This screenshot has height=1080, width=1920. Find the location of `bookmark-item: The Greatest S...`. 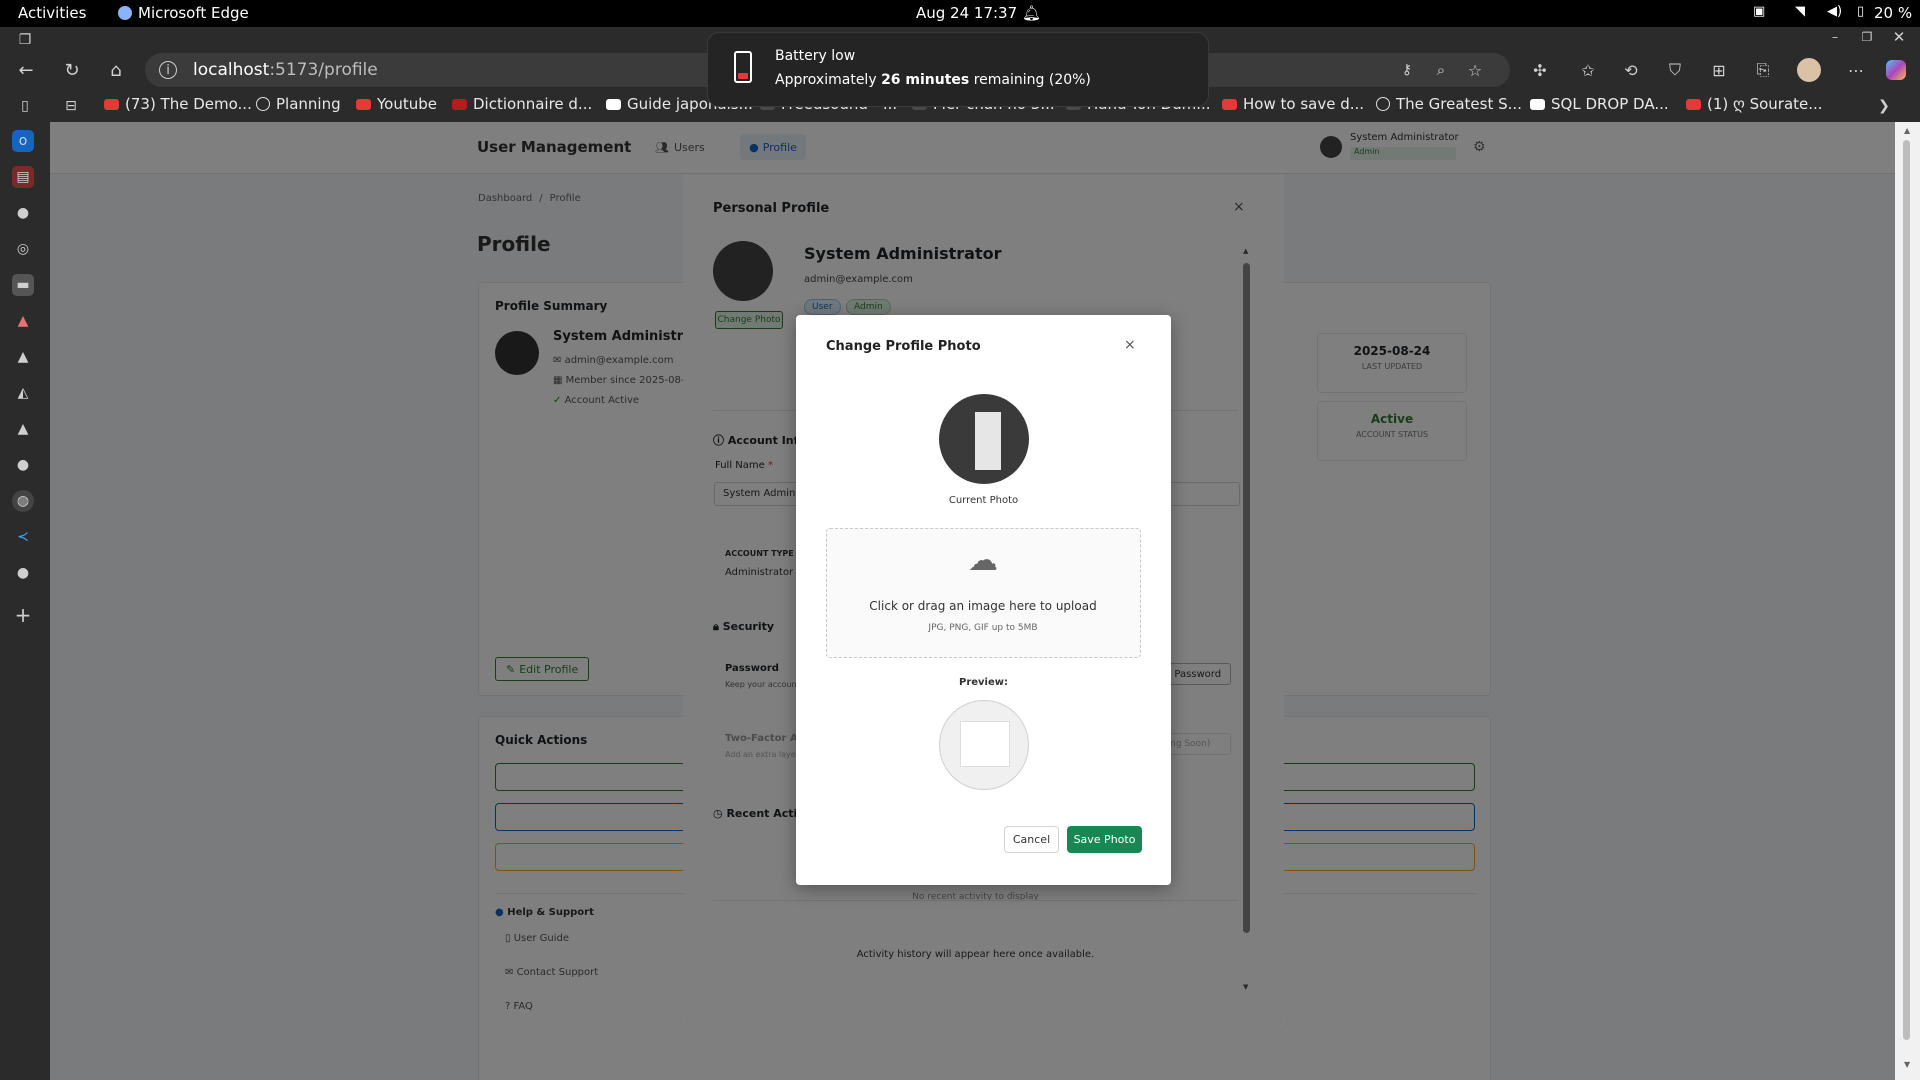

bookmark-item: The Greatest S... is located at coordinates (1449, 104).